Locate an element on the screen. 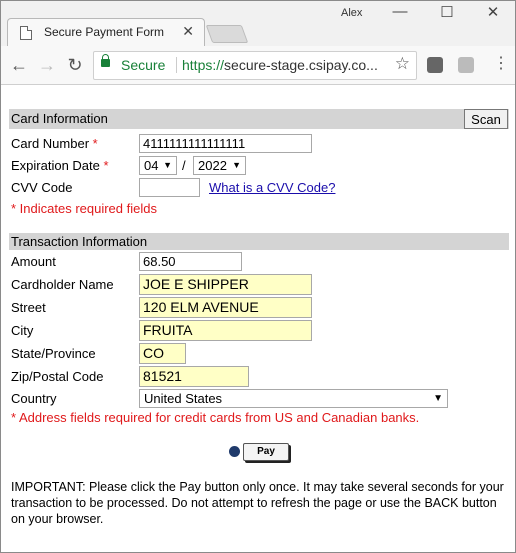  exp-year-select: 2022 ▼ is located at coordinates (219, 165).